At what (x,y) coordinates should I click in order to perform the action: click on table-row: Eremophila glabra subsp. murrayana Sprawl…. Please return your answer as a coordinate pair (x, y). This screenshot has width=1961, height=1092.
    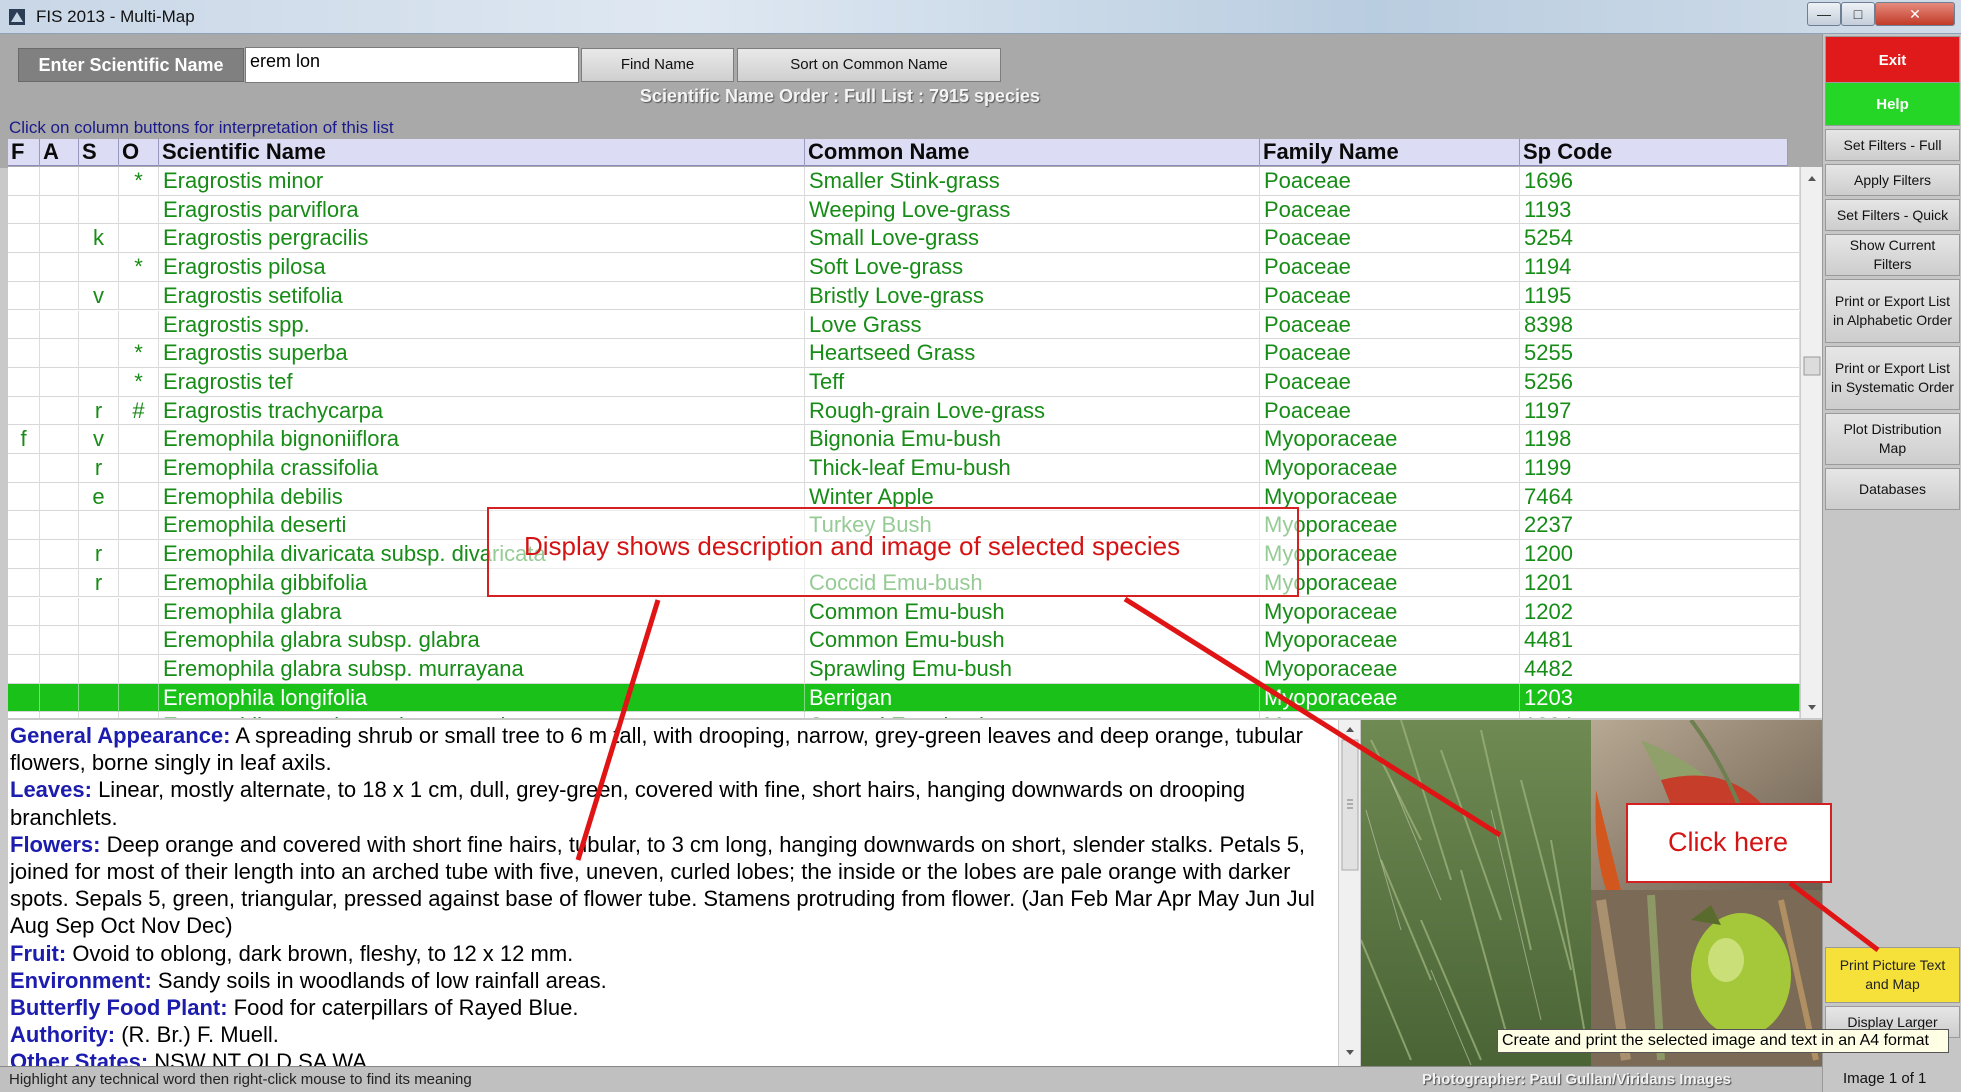
    Looking at the image, I should click on (904, 669).